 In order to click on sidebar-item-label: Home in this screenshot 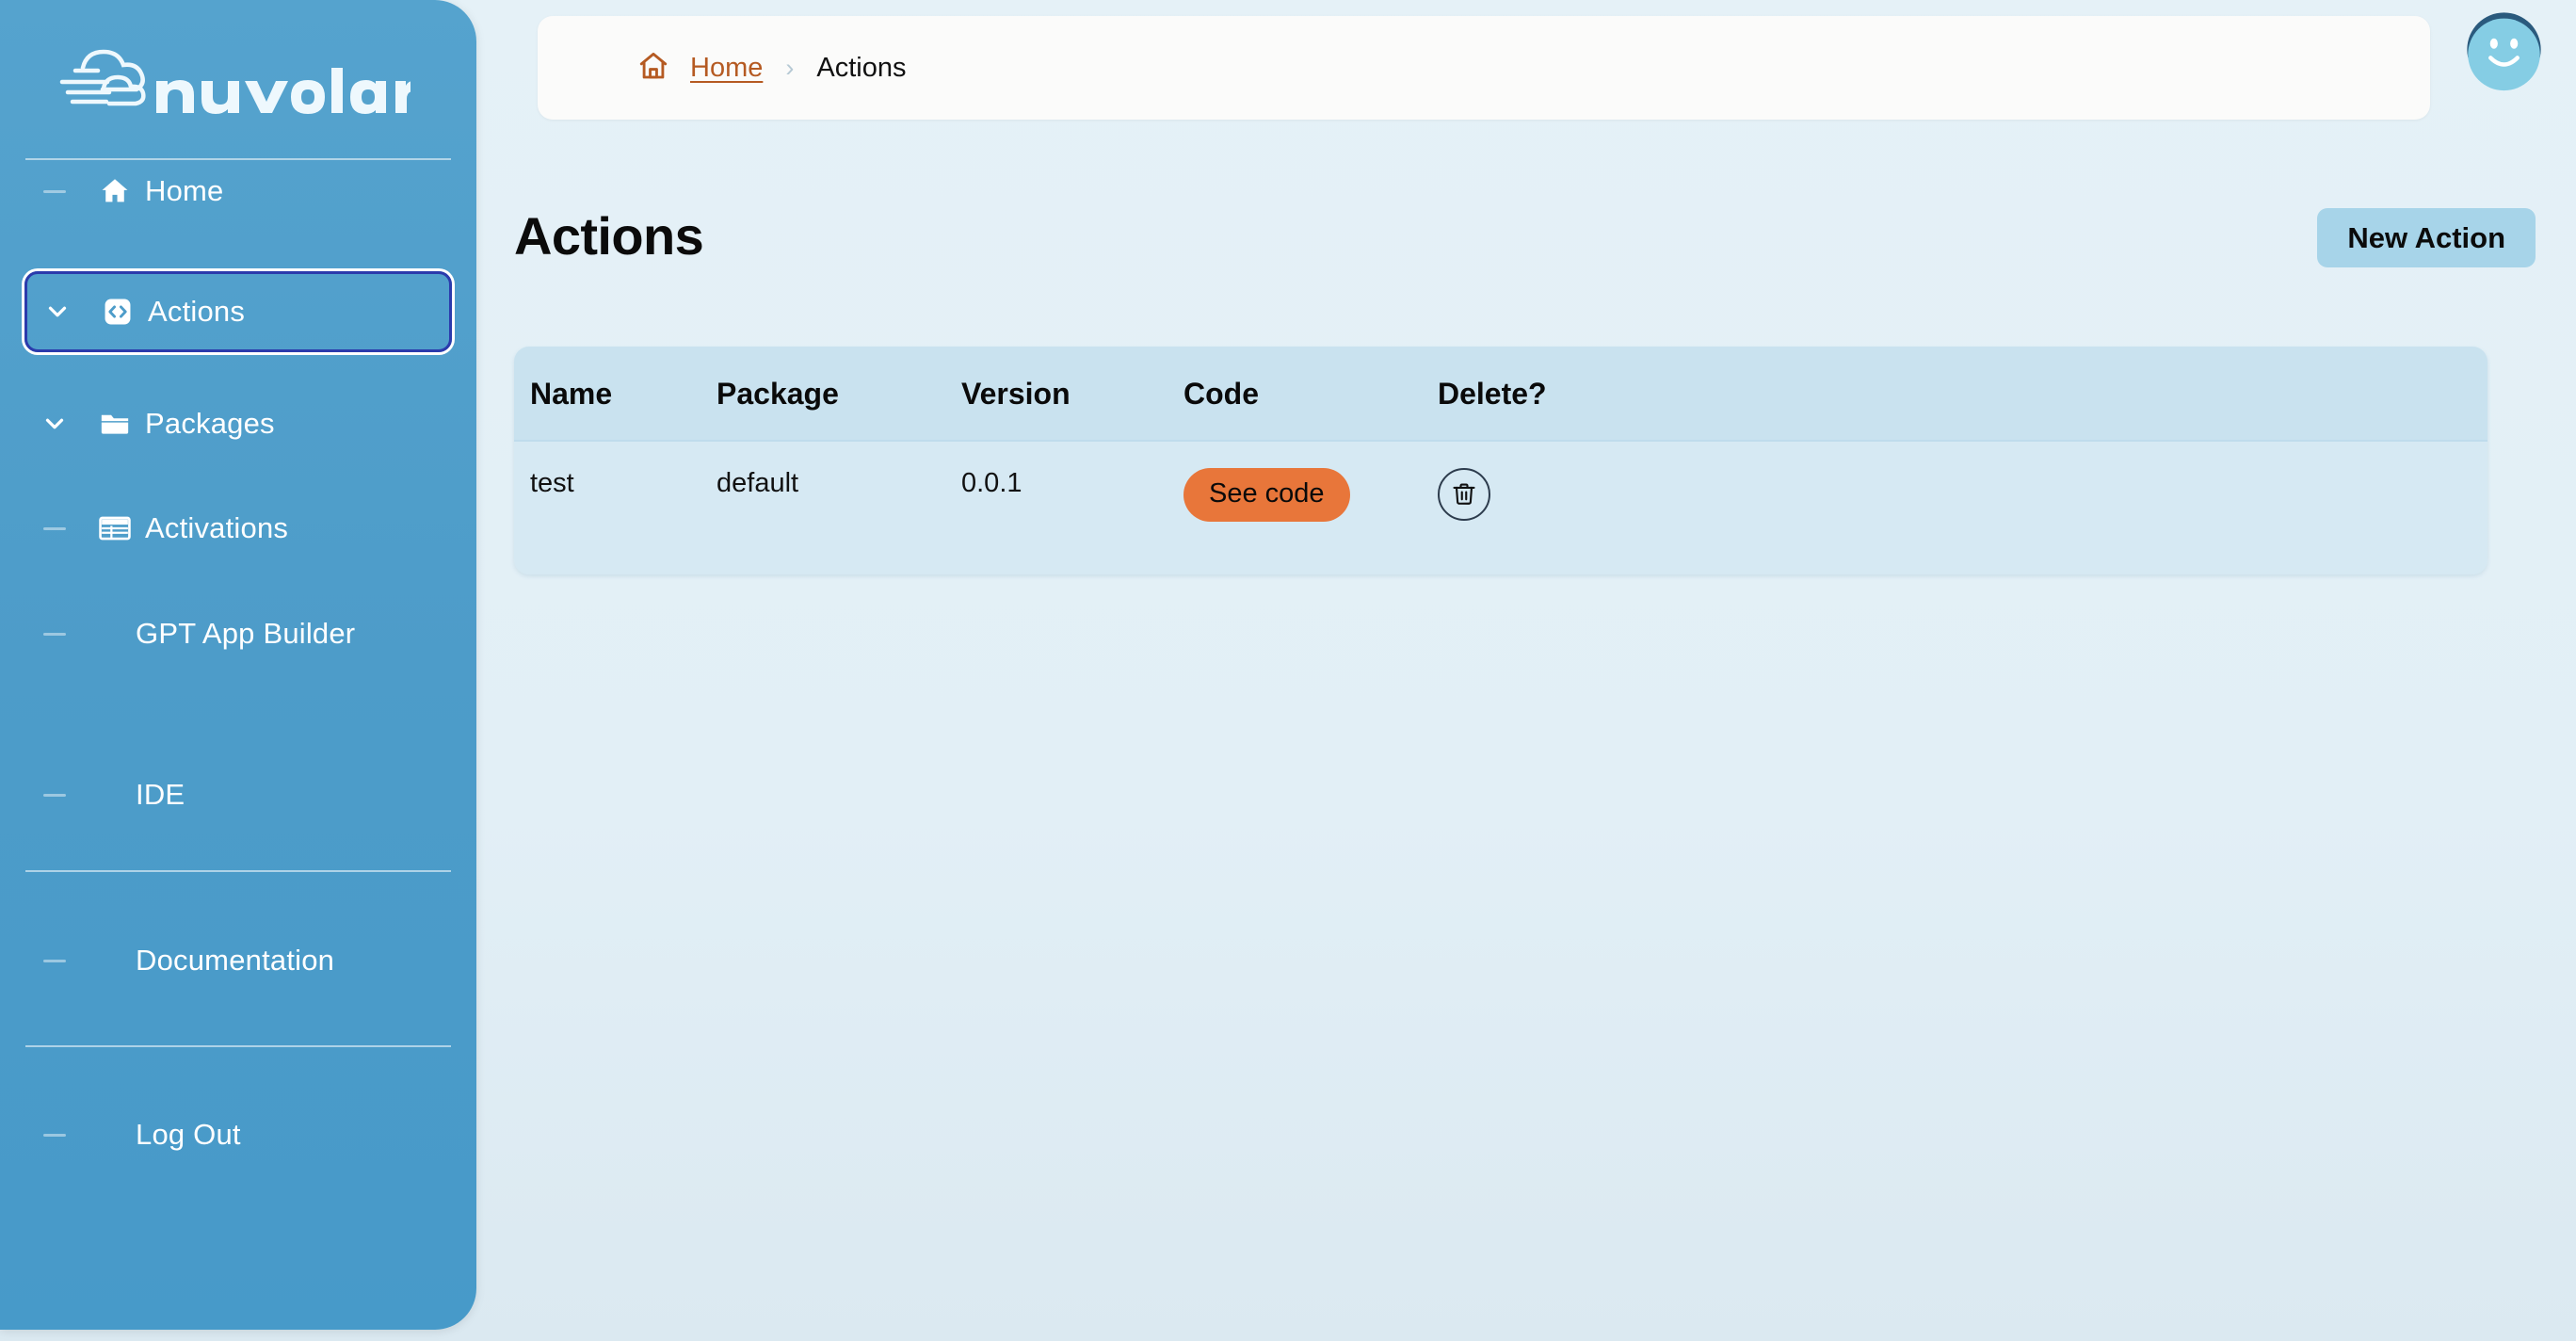, I will do `click(184, 190)`.